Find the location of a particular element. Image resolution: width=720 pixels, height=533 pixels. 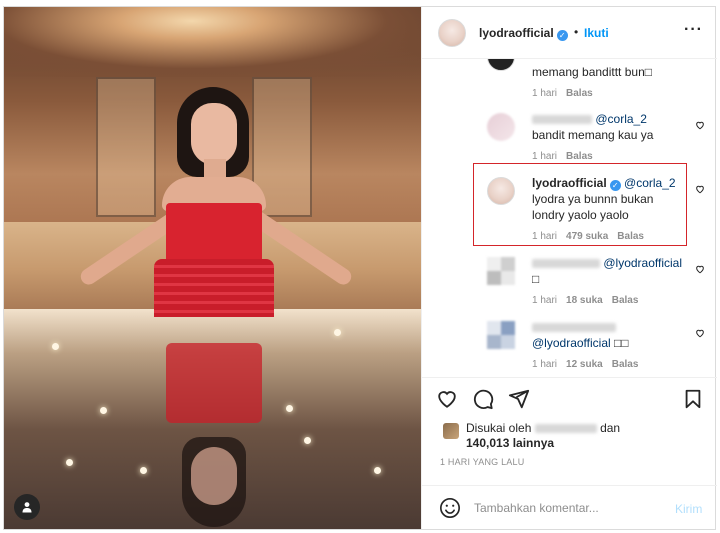

share-icon is located at coordinates (519, 399).